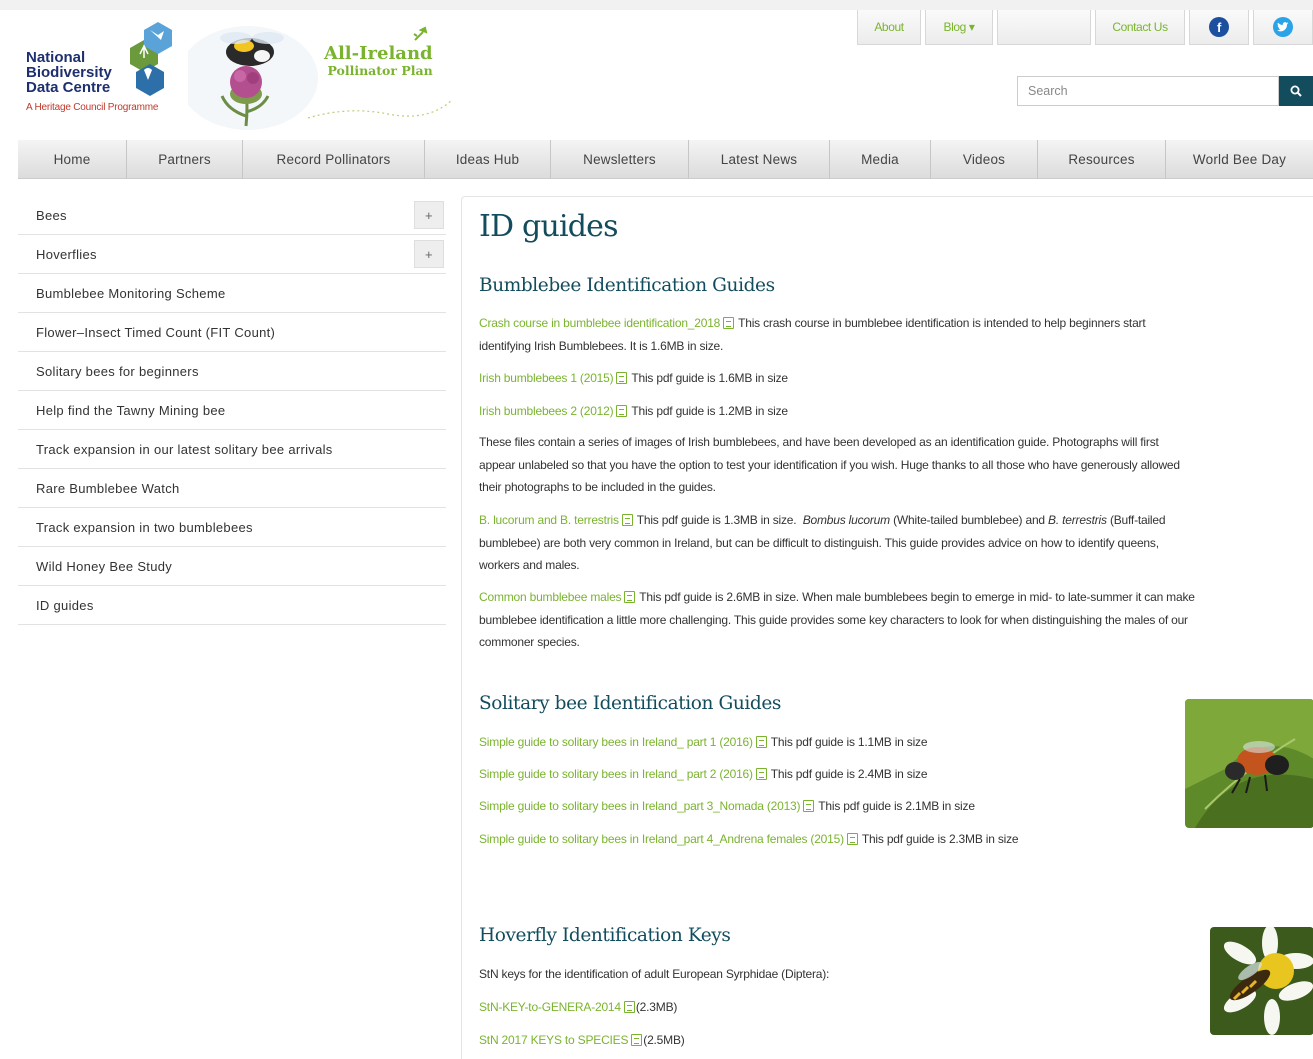 This screenshot has height=1059, width=1313. I want to click on irish-bumblebees-2-link: Irish bumblebees 2 (2012), so click(546, 411).